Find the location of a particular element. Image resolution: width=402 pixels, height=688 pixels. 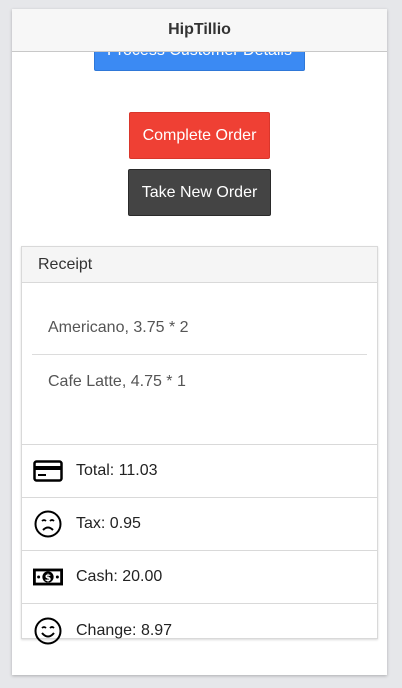

tax-label: Tax: 0.95 is located at coordinates (108, 523).